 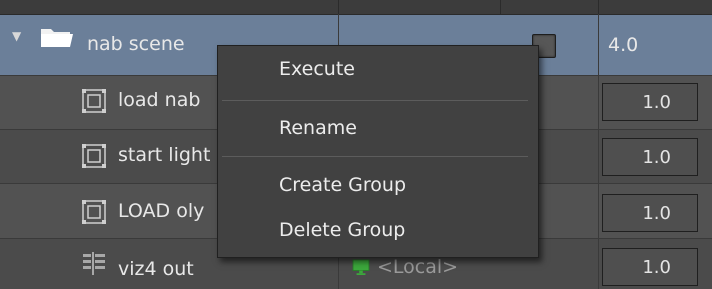 What do you see at coordinates (342, 185) in the screenshot?
I see `menu-item-create-group: Create Group` at bounding box center [342, 185].